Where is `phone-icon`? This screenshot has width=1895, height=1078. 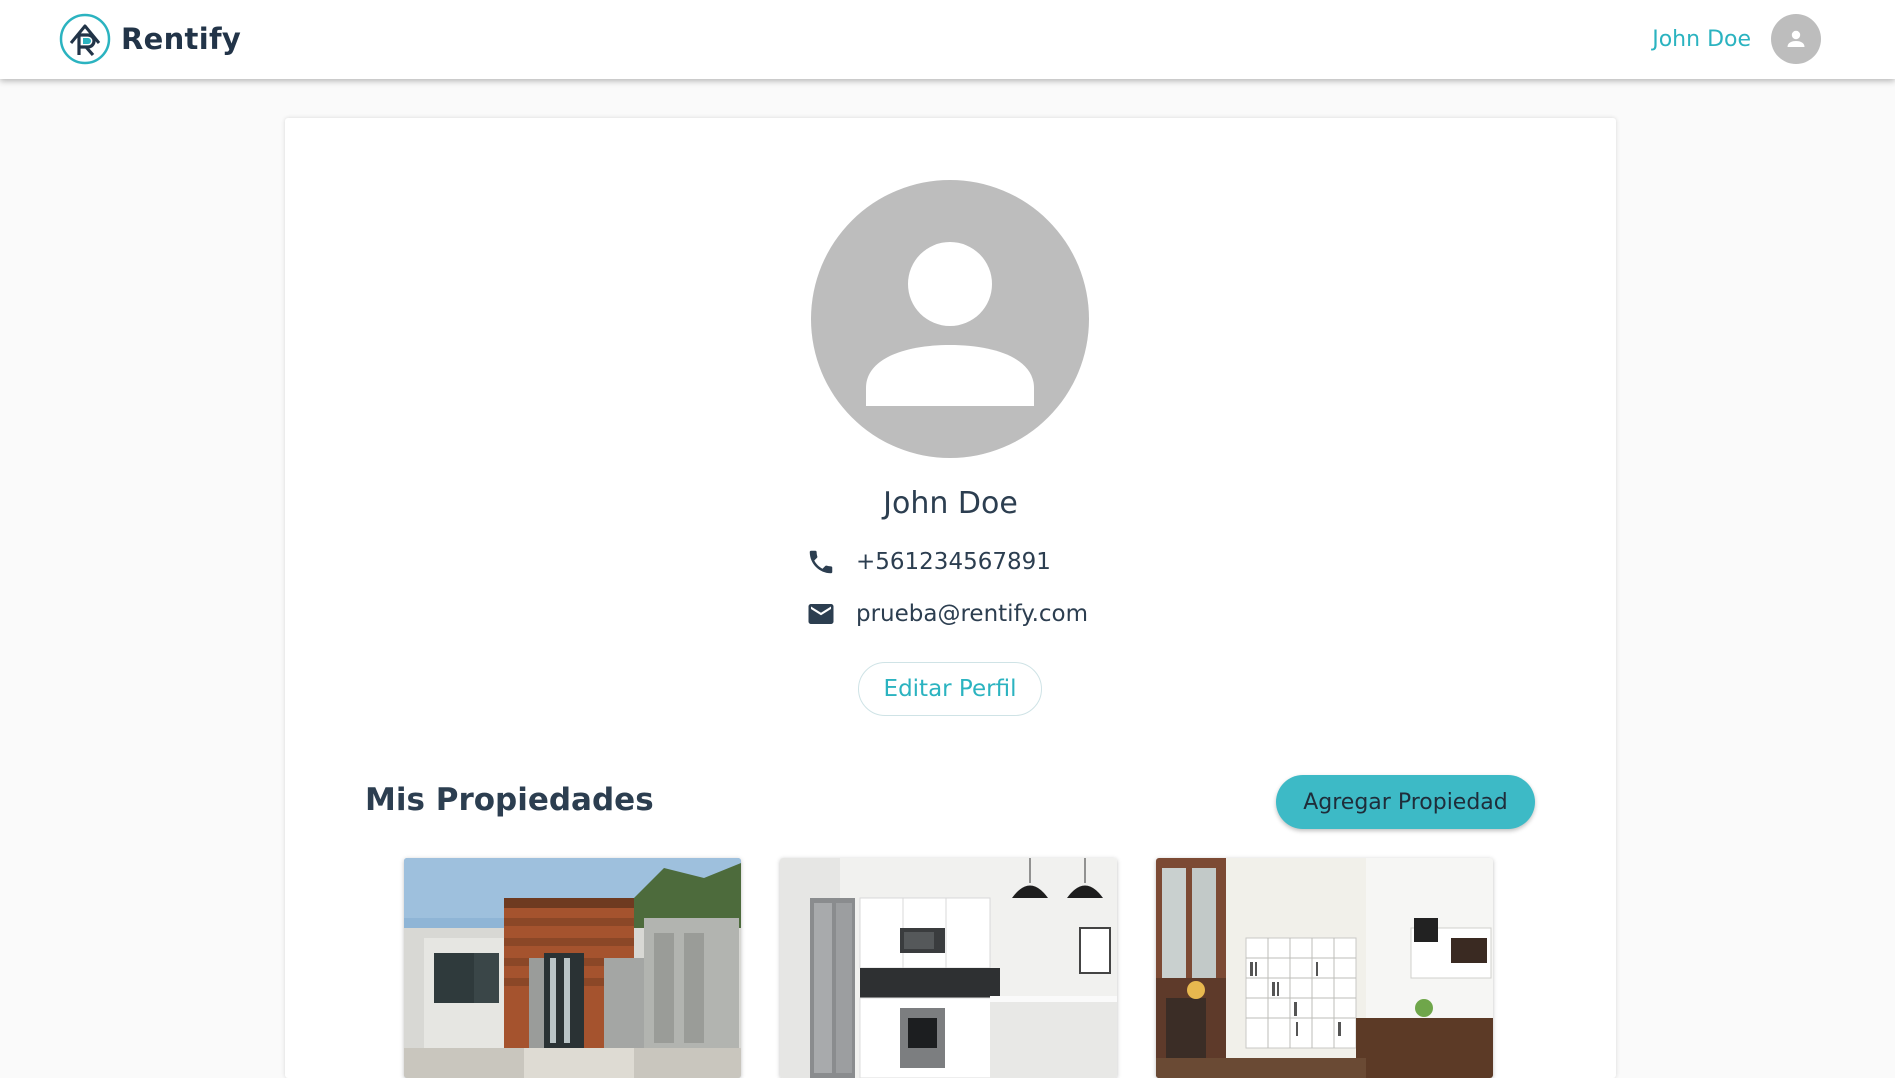
phone-icon is located at coordinates (821, 562).